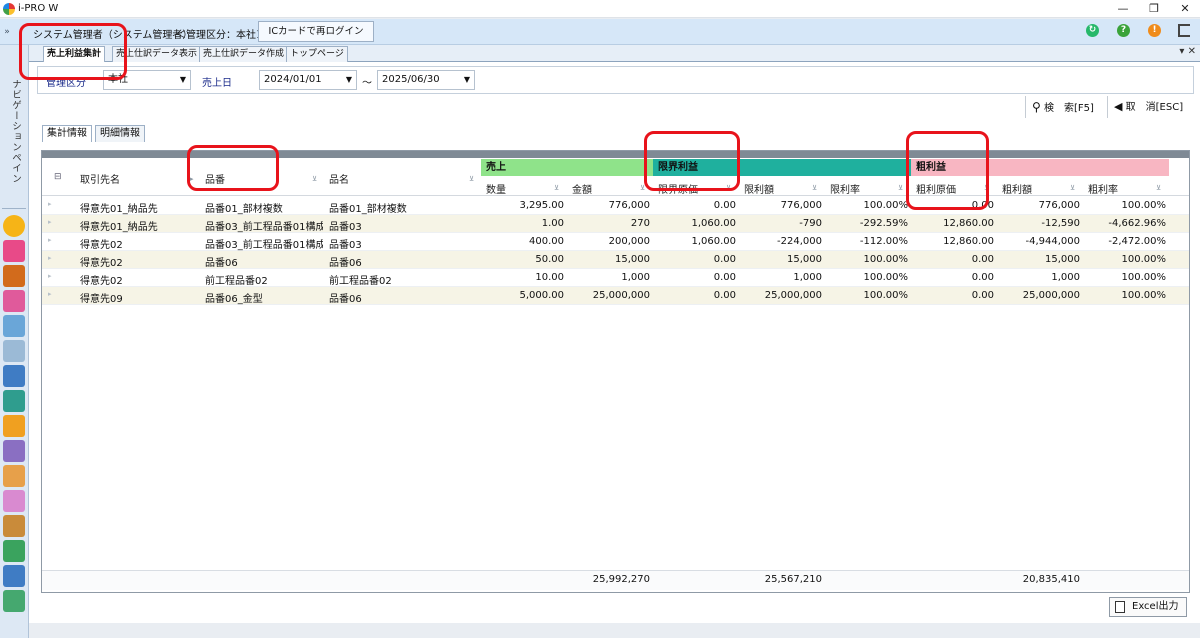  I want to click on cell-quantity: 10.00, so click(549, 277).